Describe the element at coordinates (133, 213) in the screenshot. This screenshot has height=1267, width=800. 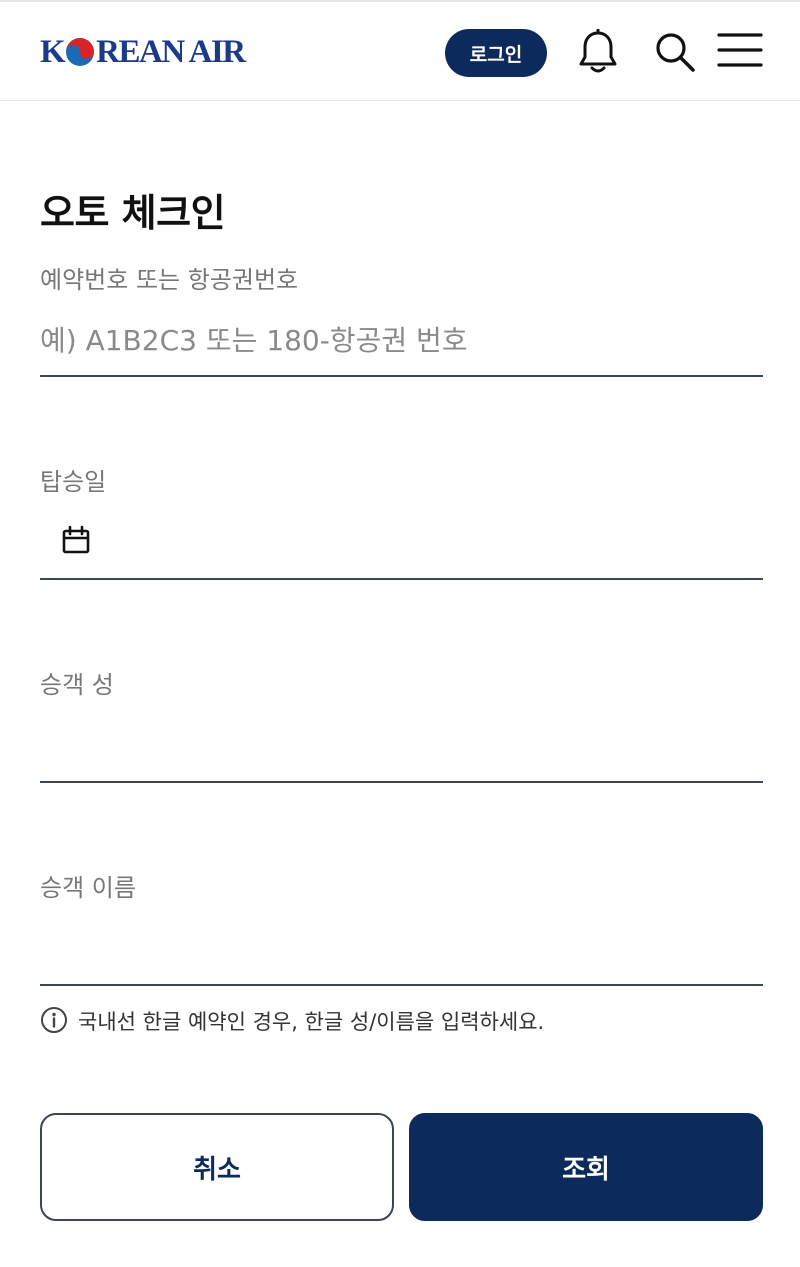
I see `page-title: 오토 체크인` at that location.